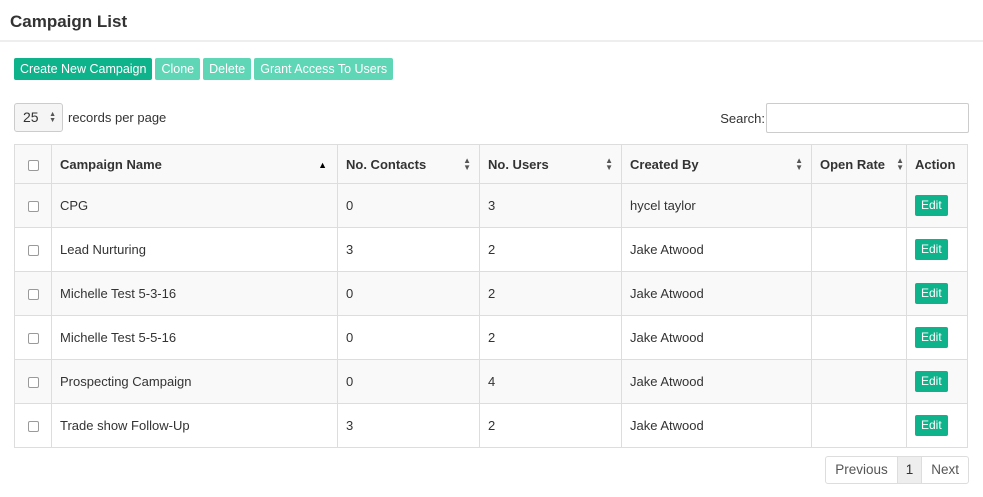  Describe the element at coordinates (52, 117) in the screenshot. I see `select-arrows-icon: ▲ ▼` at that location.